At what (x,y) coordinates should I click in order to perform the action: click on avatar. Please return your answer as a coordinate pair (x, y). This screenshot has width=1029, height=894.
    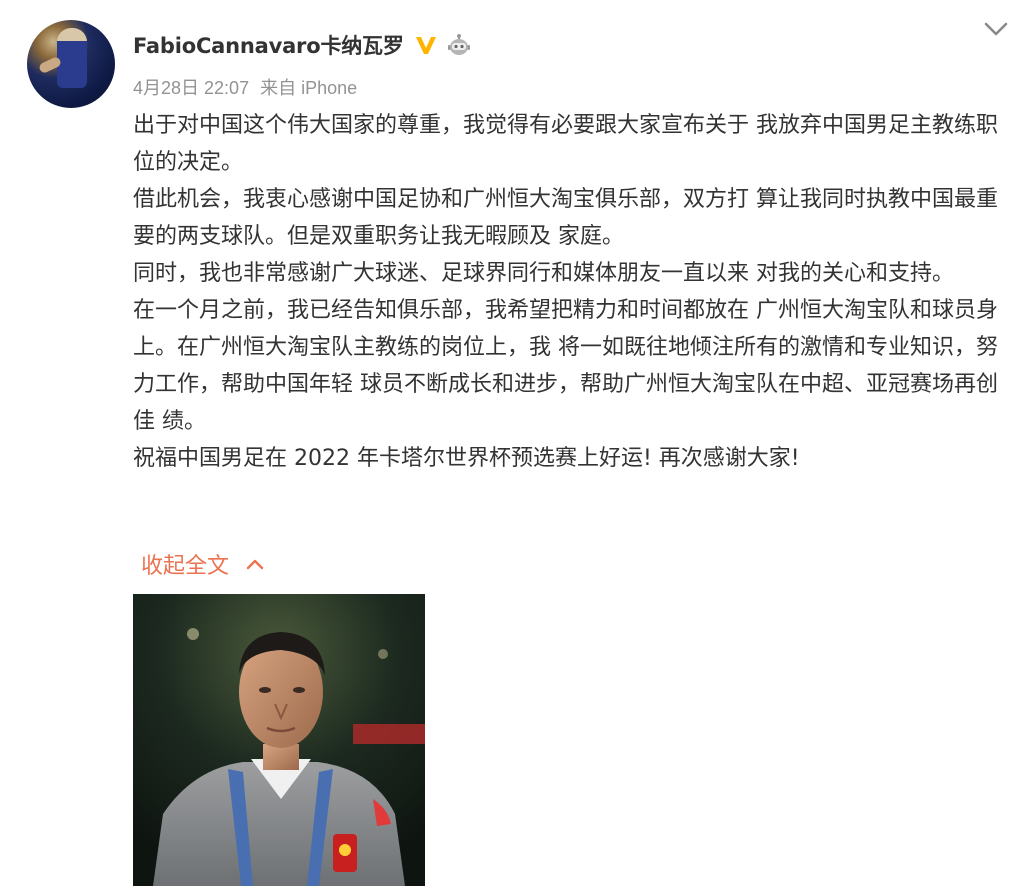
    Looking at the image, I should click on (71, 64).